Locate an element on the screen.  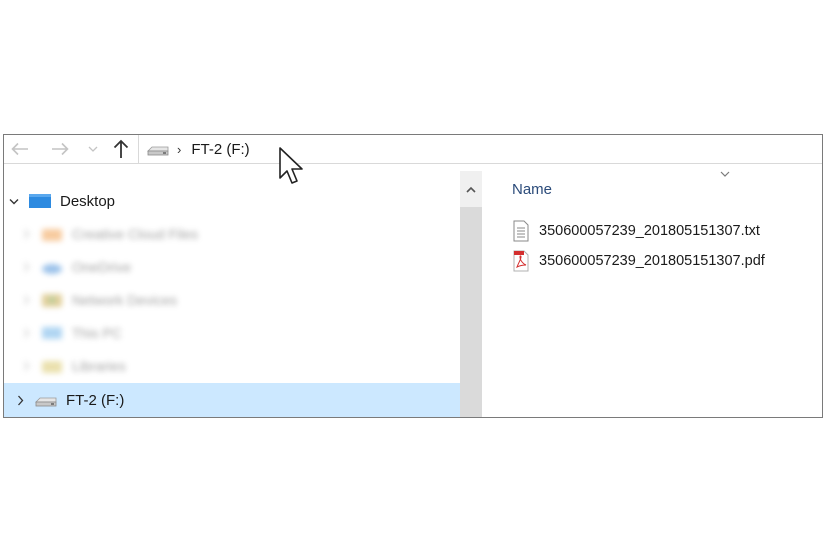
tree-item-creative-cloud: Creative Cloud Files is located at coordinates (232, 234).